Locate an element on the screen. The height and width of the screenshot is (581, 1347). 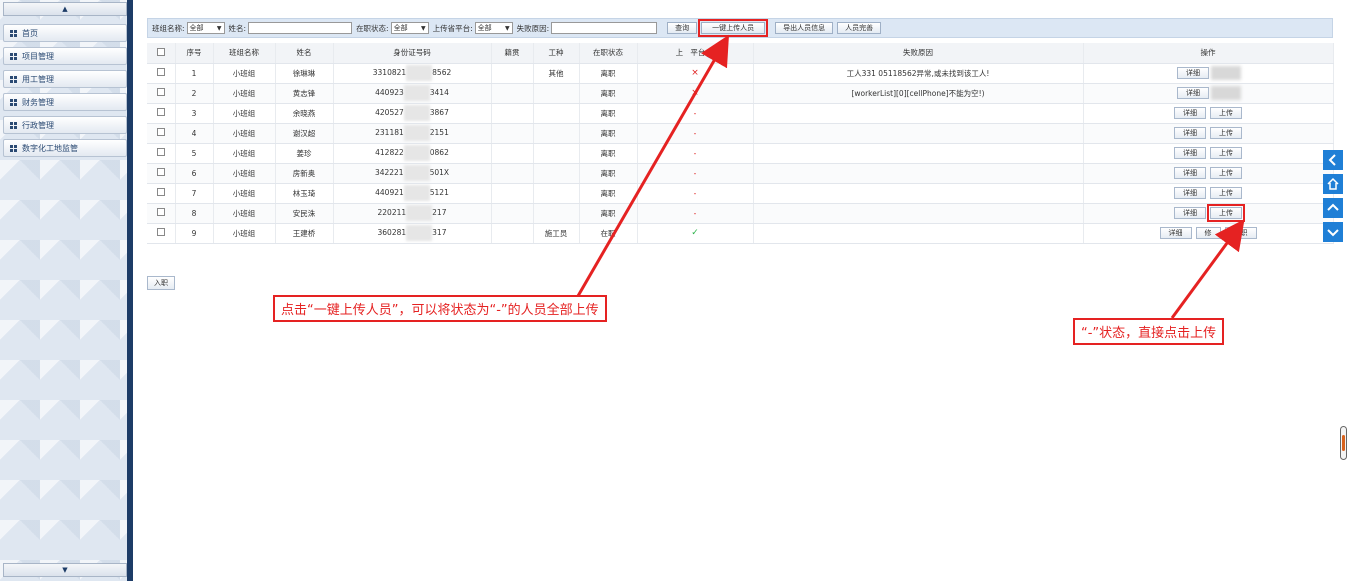
row-number: 8 is located at coordinates (194, 213).